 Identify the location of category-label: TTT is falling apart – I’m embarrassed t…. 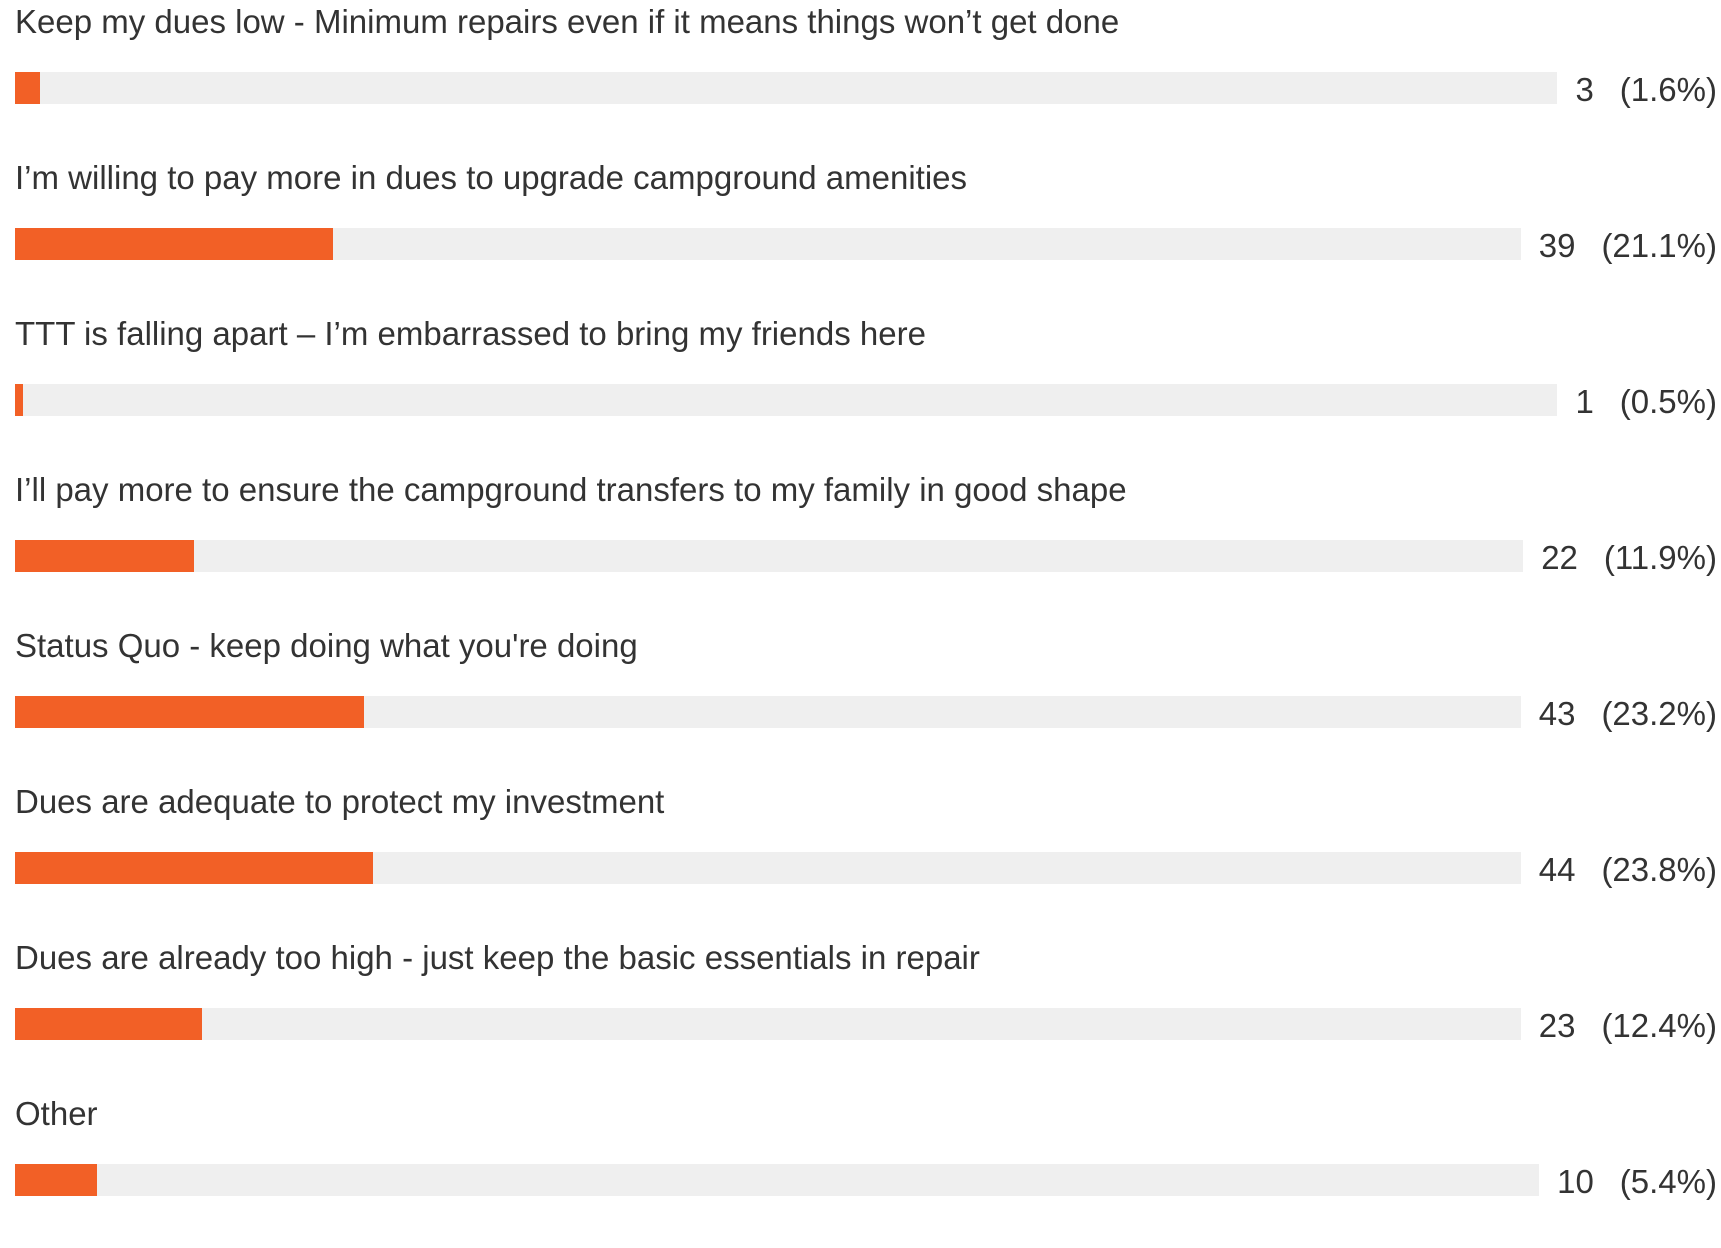
(470, 333).